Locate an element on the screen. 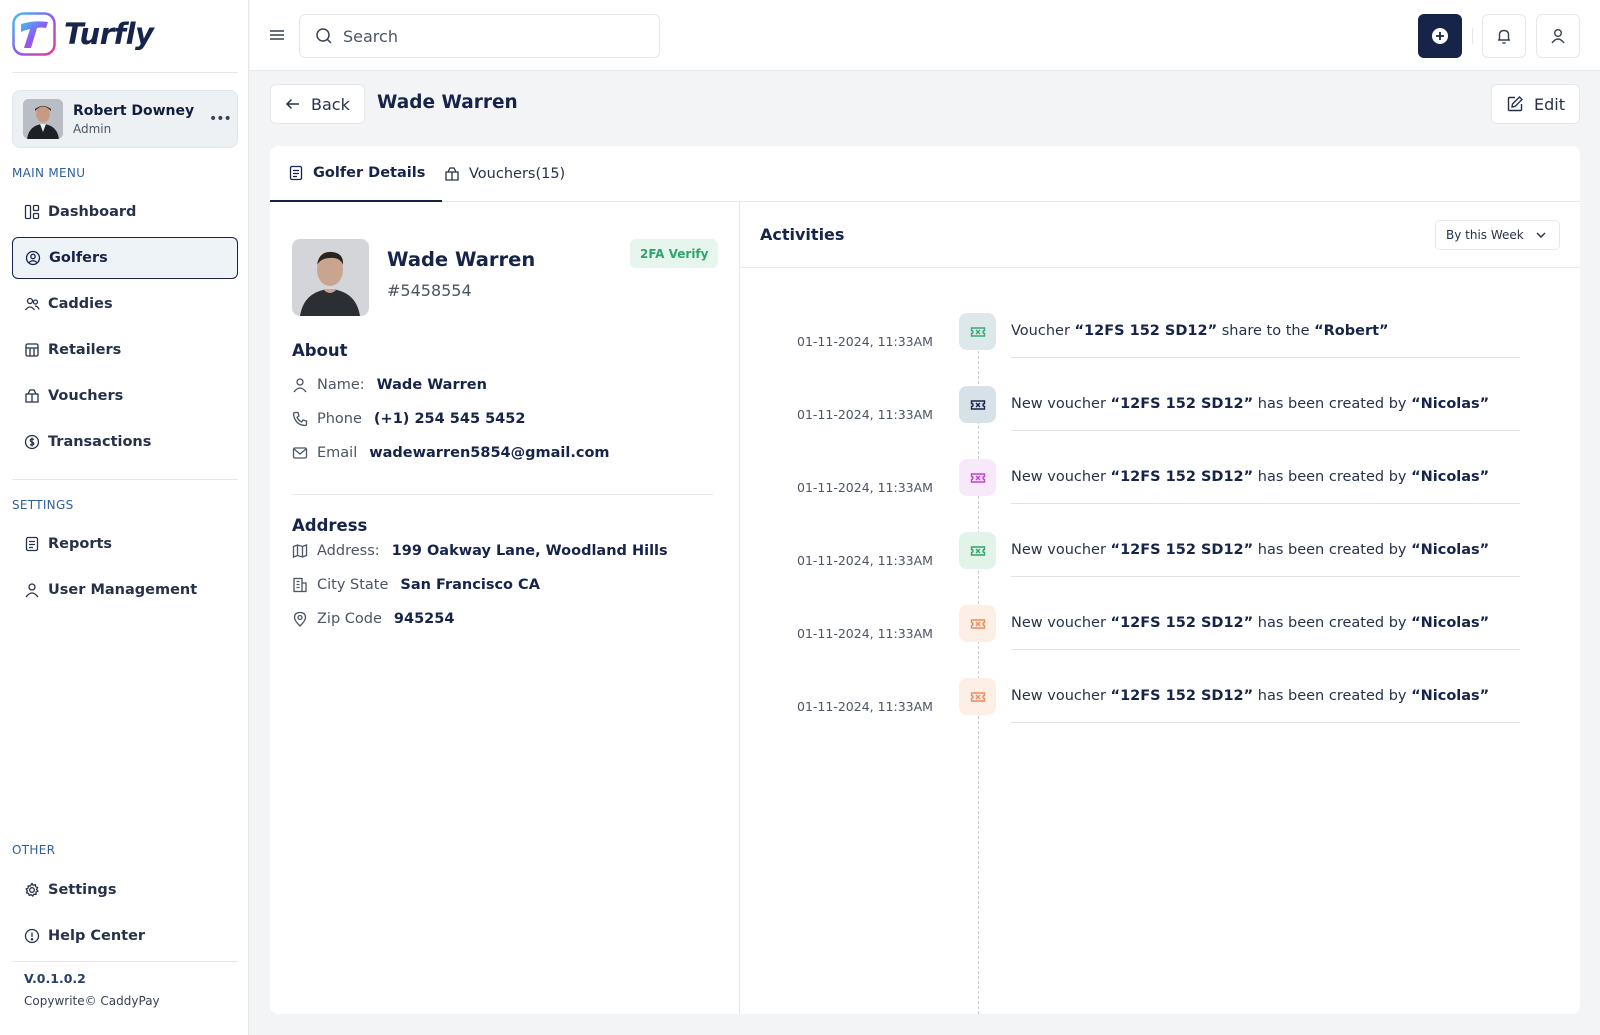 The image size is (1600, 1035). sidebar-item-label: Dashboard is located at coordinates (92, 212).